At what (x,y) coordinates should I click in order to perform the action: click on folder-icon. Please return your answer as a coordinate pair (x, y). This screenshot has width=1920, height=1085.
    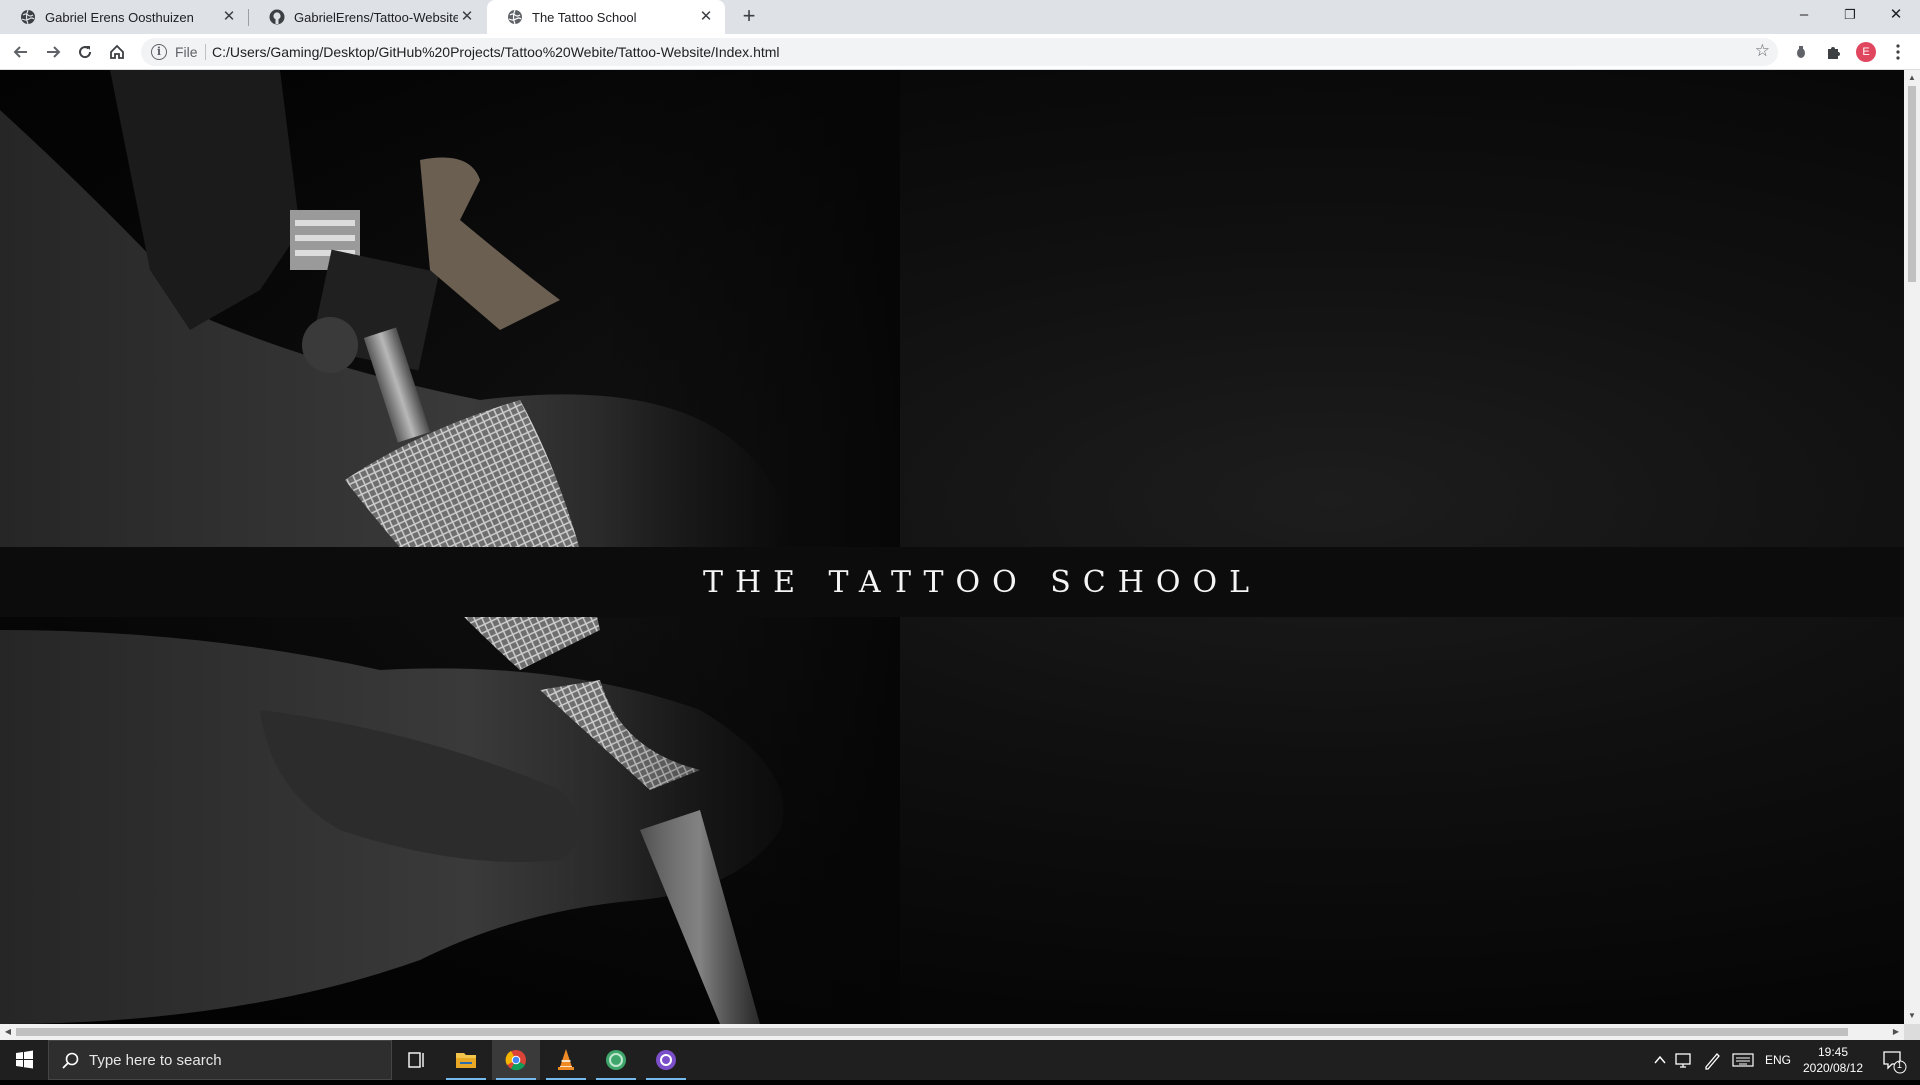
    Looking at the image, I should click on (466, 1060).